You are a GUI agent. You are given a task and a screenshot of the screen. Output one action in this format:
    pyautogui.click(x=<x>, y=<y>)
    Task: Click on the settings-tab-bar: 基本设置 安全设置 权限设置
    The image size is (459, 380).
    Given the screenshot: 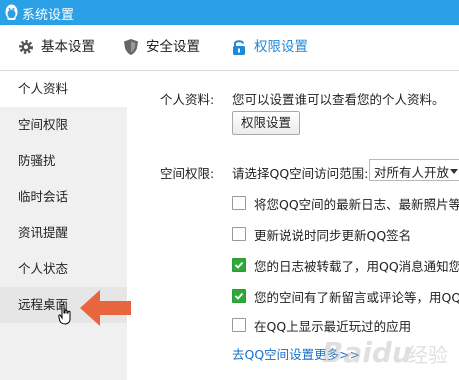 What is the action you would take?
    pyautogui.click(x=229, y=48)
    